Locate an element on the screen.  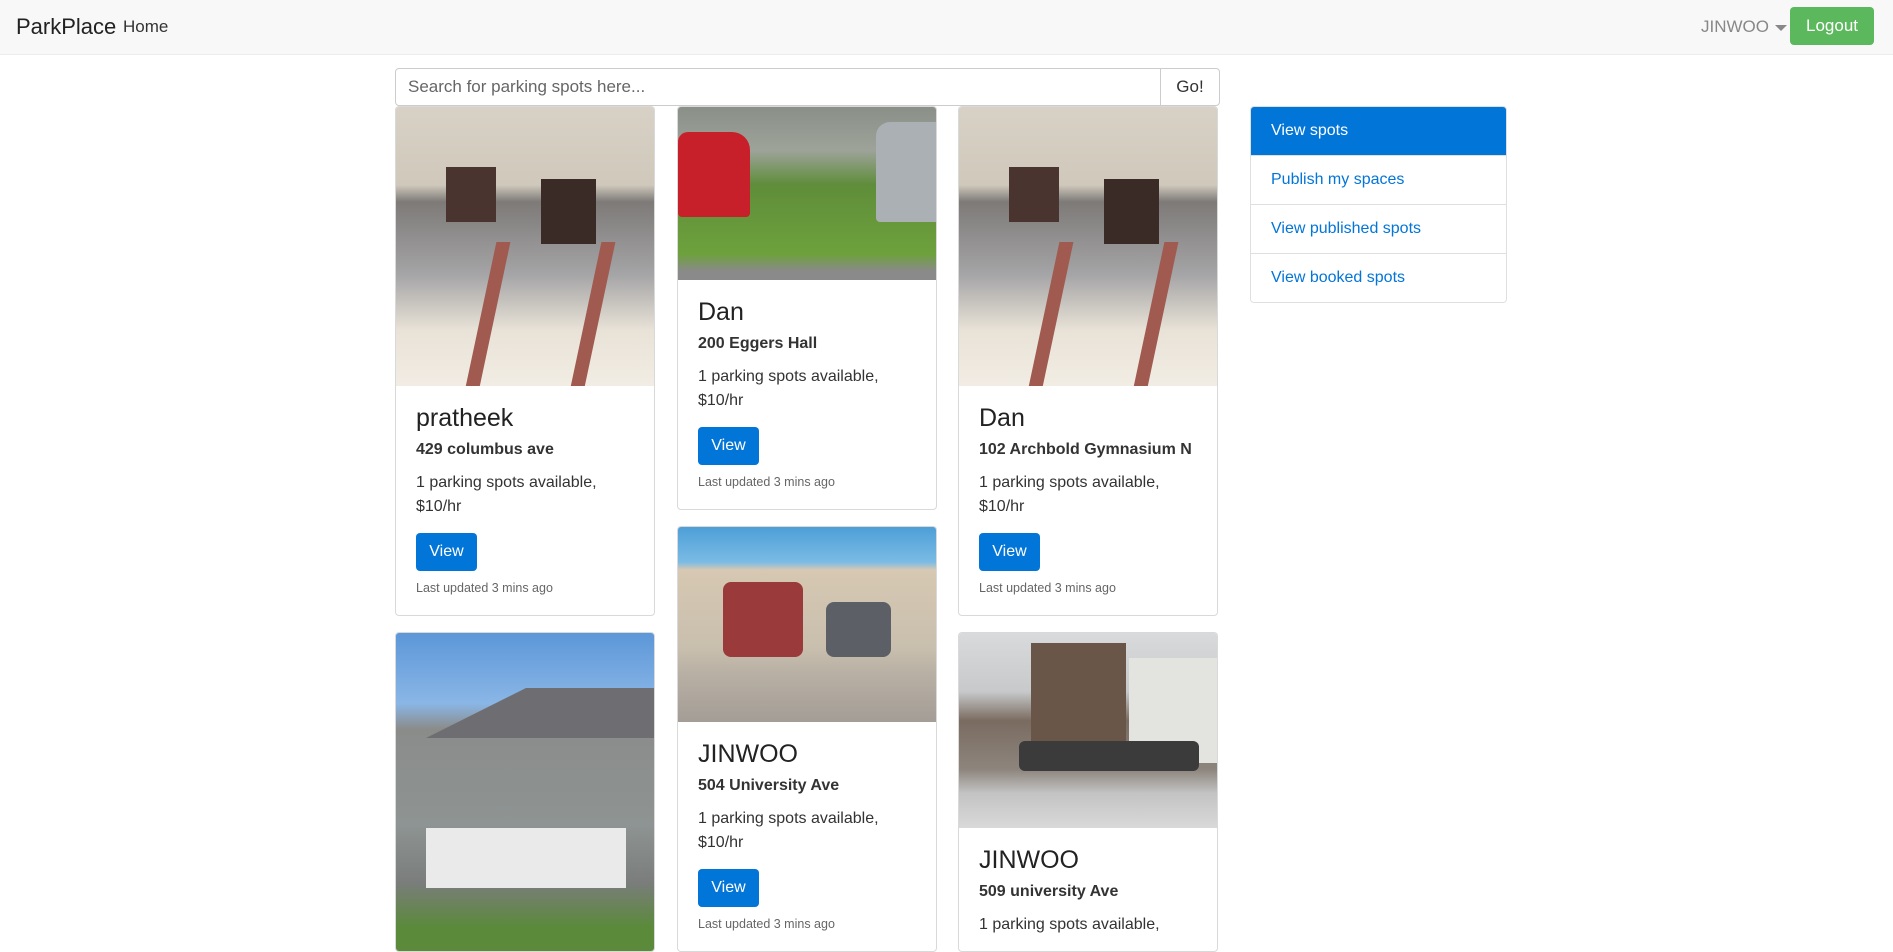
sidebar-item-view-booked: View booked spots is located at coordinates (1378, 277).